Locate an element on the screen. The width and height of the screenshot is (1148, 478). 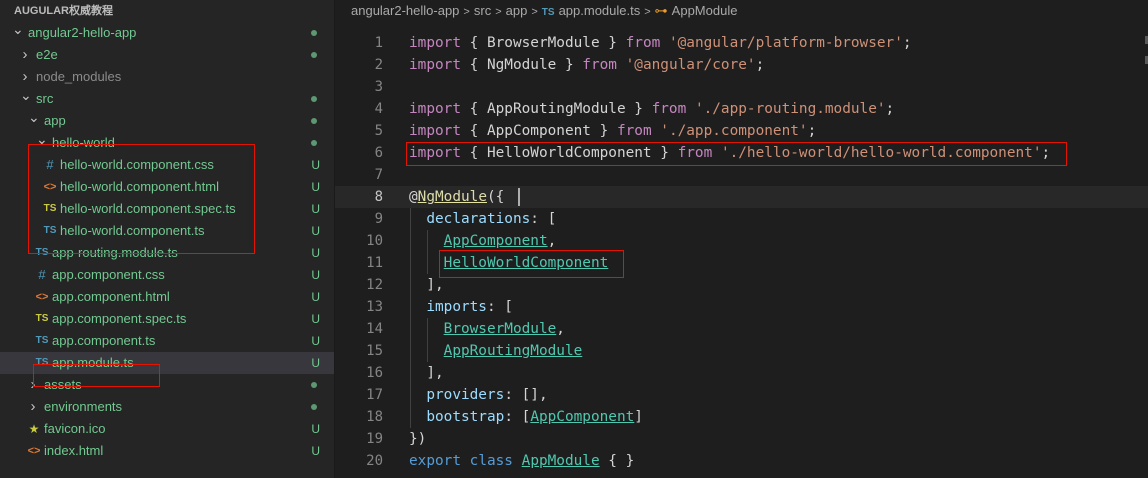
tree-item-label: hello-world.component.html is located at coordinates (139, 186).